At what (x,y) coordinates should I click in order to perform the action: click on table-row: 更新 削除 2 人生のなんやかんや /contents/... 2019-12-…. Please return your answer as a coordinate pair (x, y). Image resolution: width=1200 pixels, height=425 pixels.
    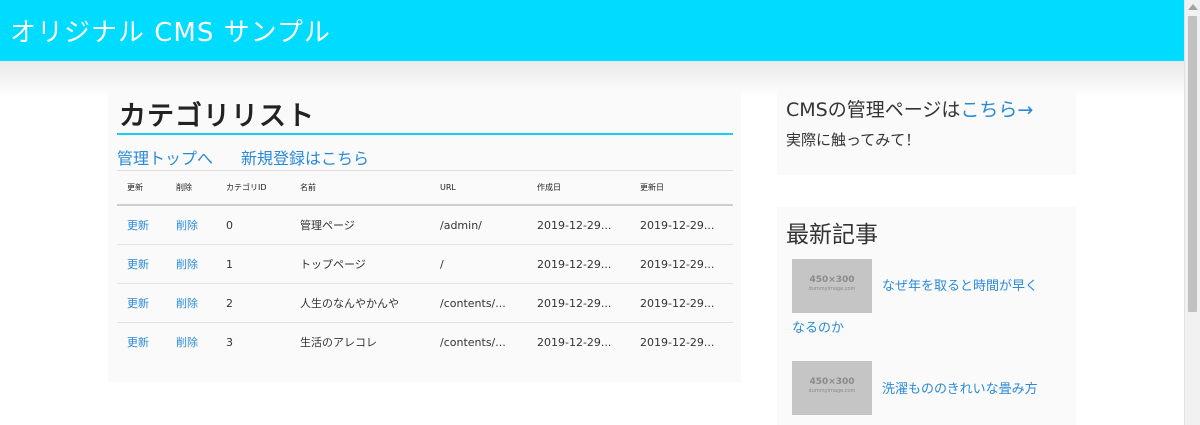
    Looking at the image, I should click on (425, 303).